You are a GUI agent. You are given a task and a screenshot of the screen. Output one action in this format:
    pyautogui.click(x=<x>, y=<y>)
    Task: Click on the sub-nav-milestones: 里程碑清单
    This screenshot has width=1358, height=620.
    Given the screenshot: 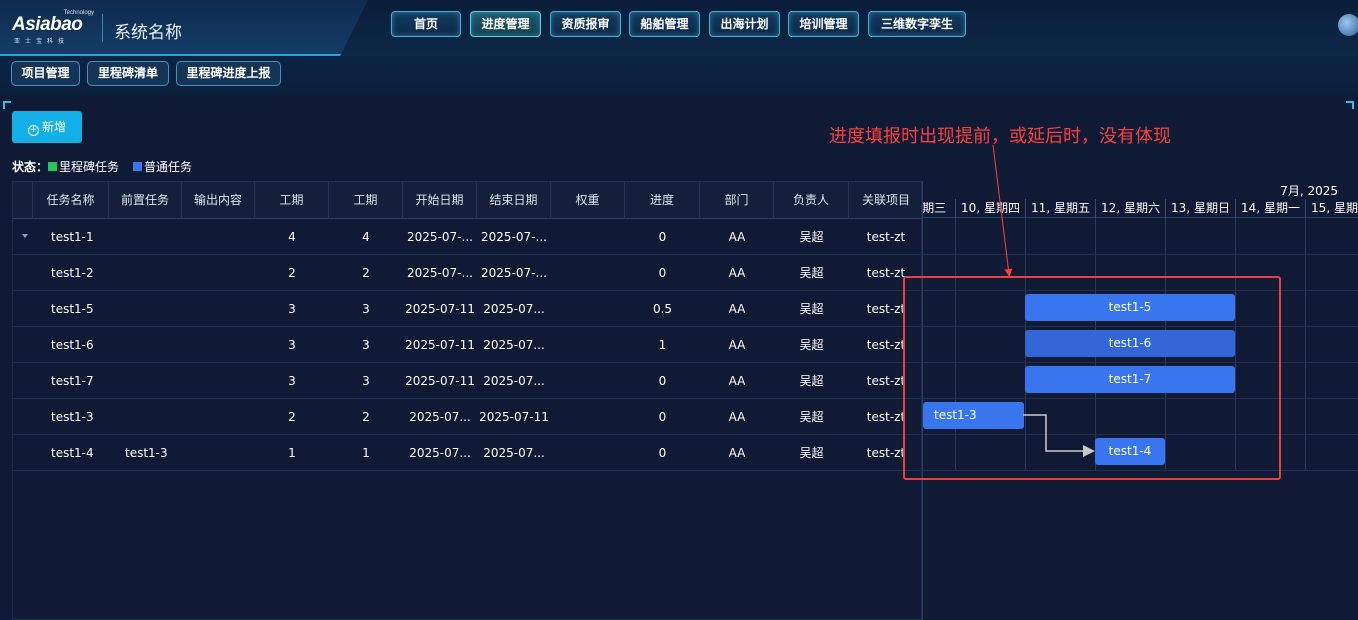 What is the action you would take?
    pyautogui.click(x=128, y=73)
    